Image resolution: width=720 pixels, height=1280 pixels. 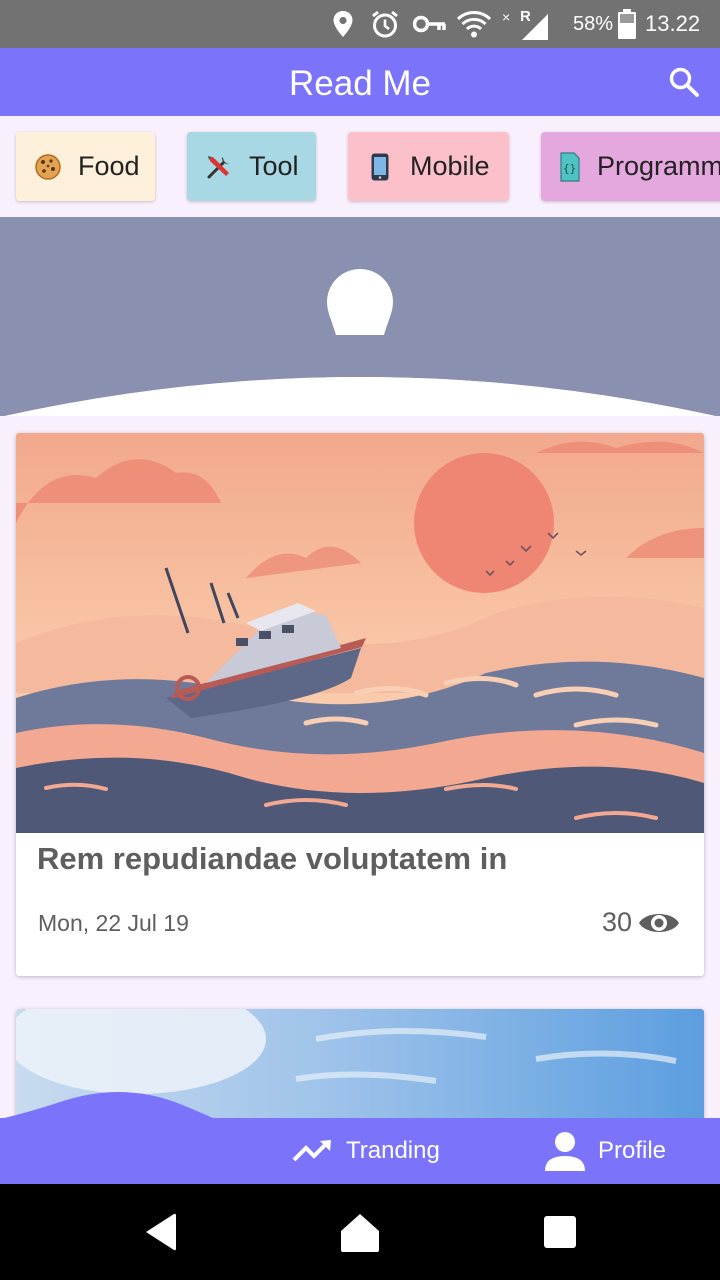 What do you see at coordinates (525, 16) in the screenshot?
I see `svg-text: R` at bounding box center [525, 16].